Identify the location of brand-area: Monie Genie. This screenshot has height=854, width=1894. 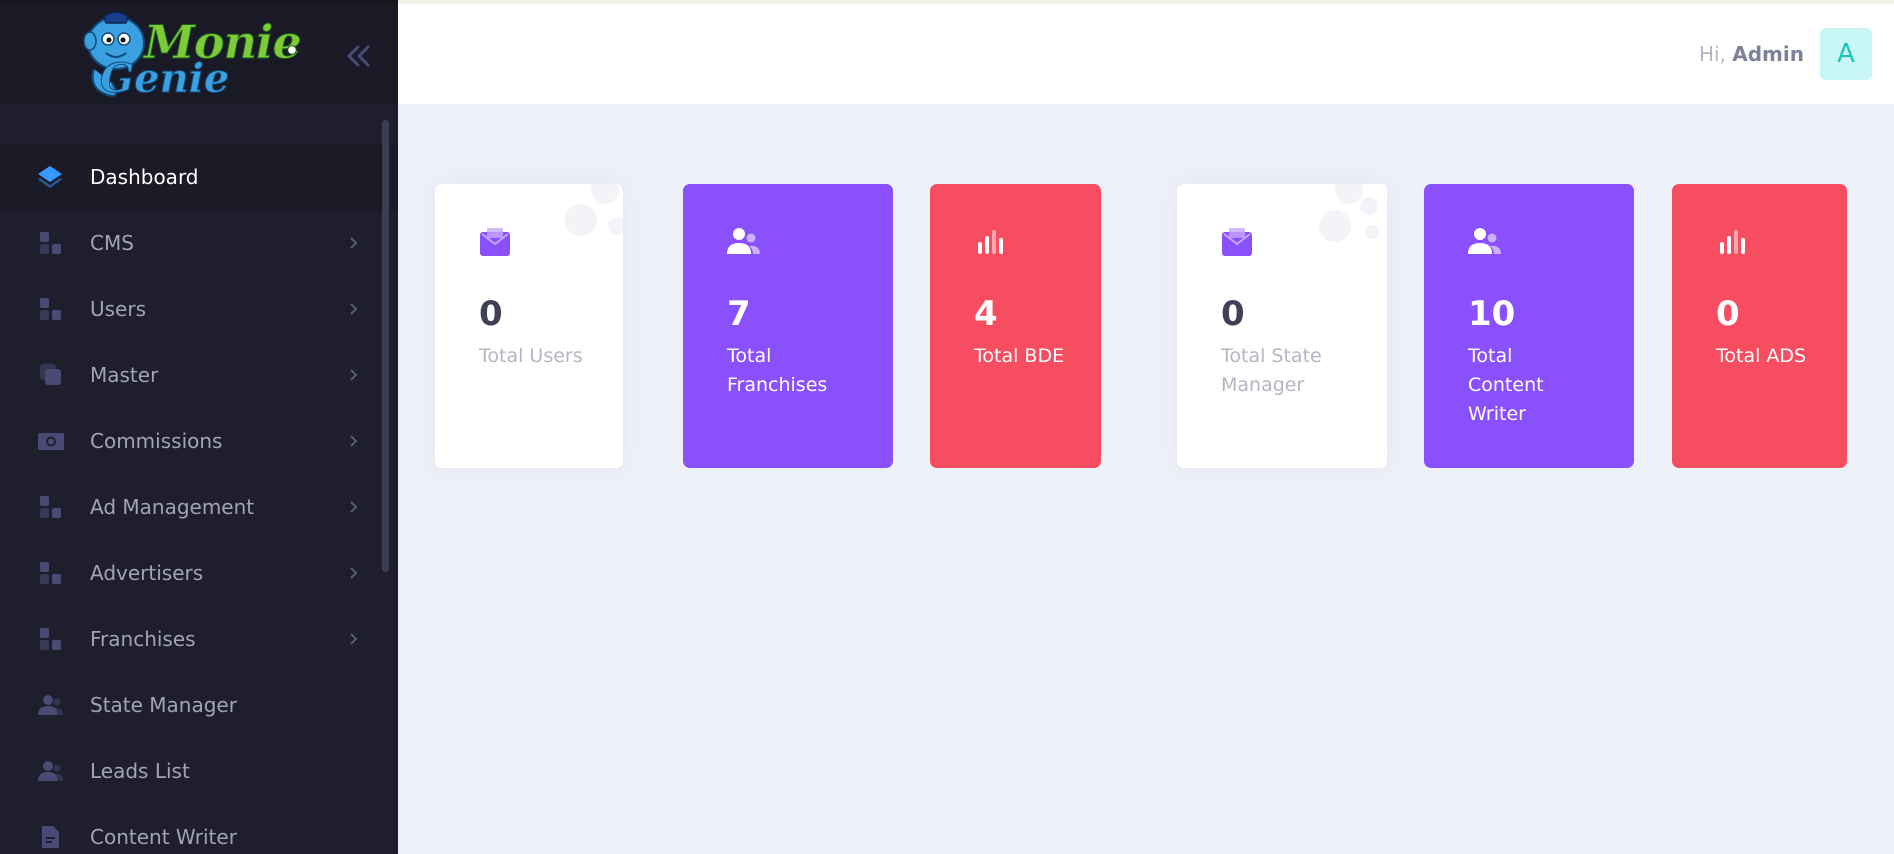
(199, 52).